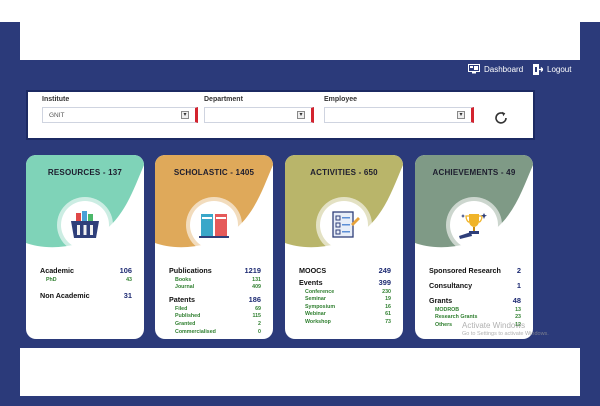 This screenshot has height=406, width=600. Describe the element at coordinates (494, 325) in the screenshot. I see `watermark-title: Activate Windows` at that location.